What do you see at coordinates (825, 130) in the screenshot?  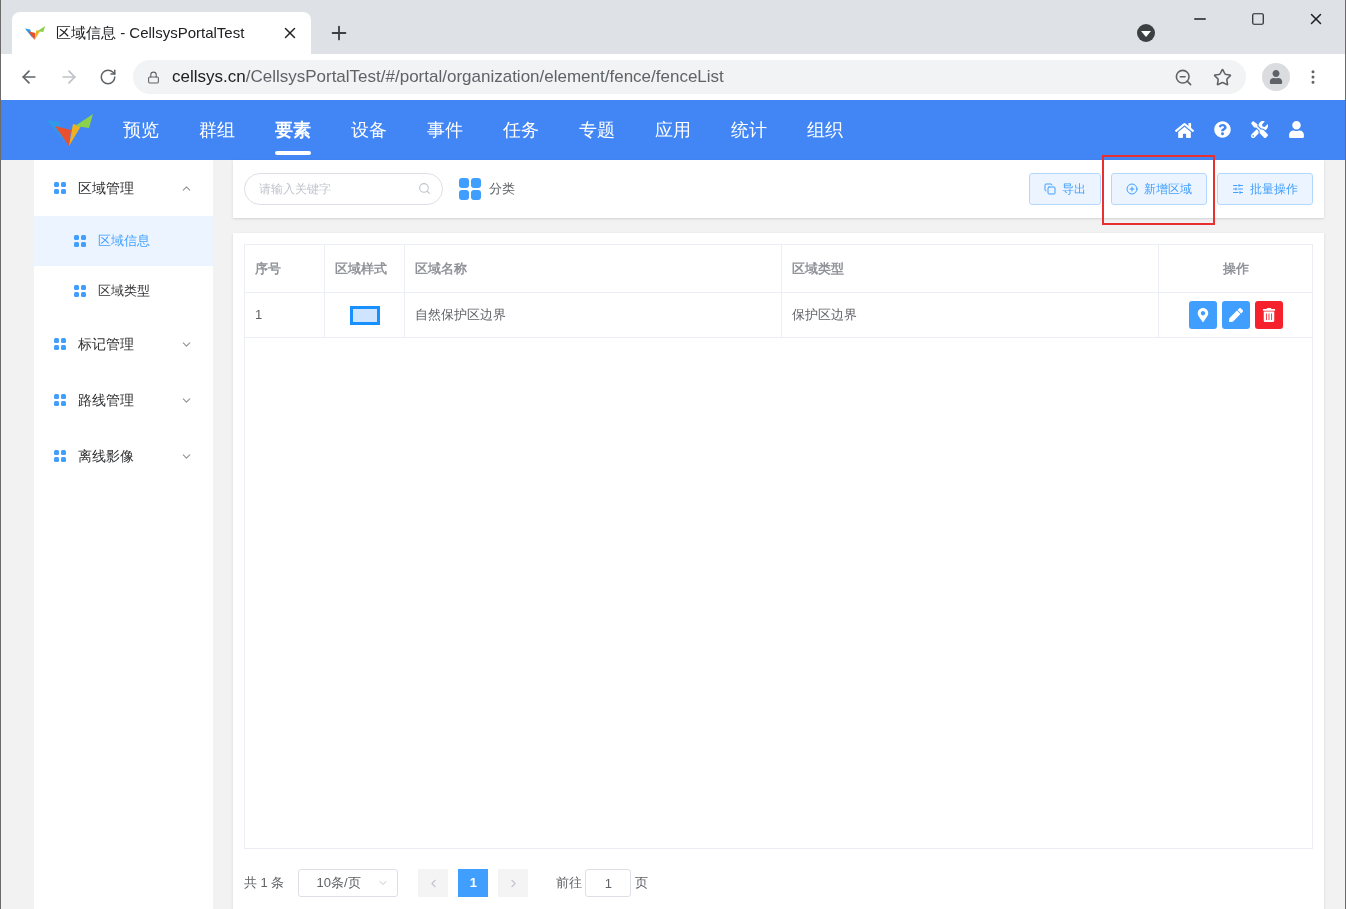 I see `nav-tab: 组织` at bounding box center [825, 130].